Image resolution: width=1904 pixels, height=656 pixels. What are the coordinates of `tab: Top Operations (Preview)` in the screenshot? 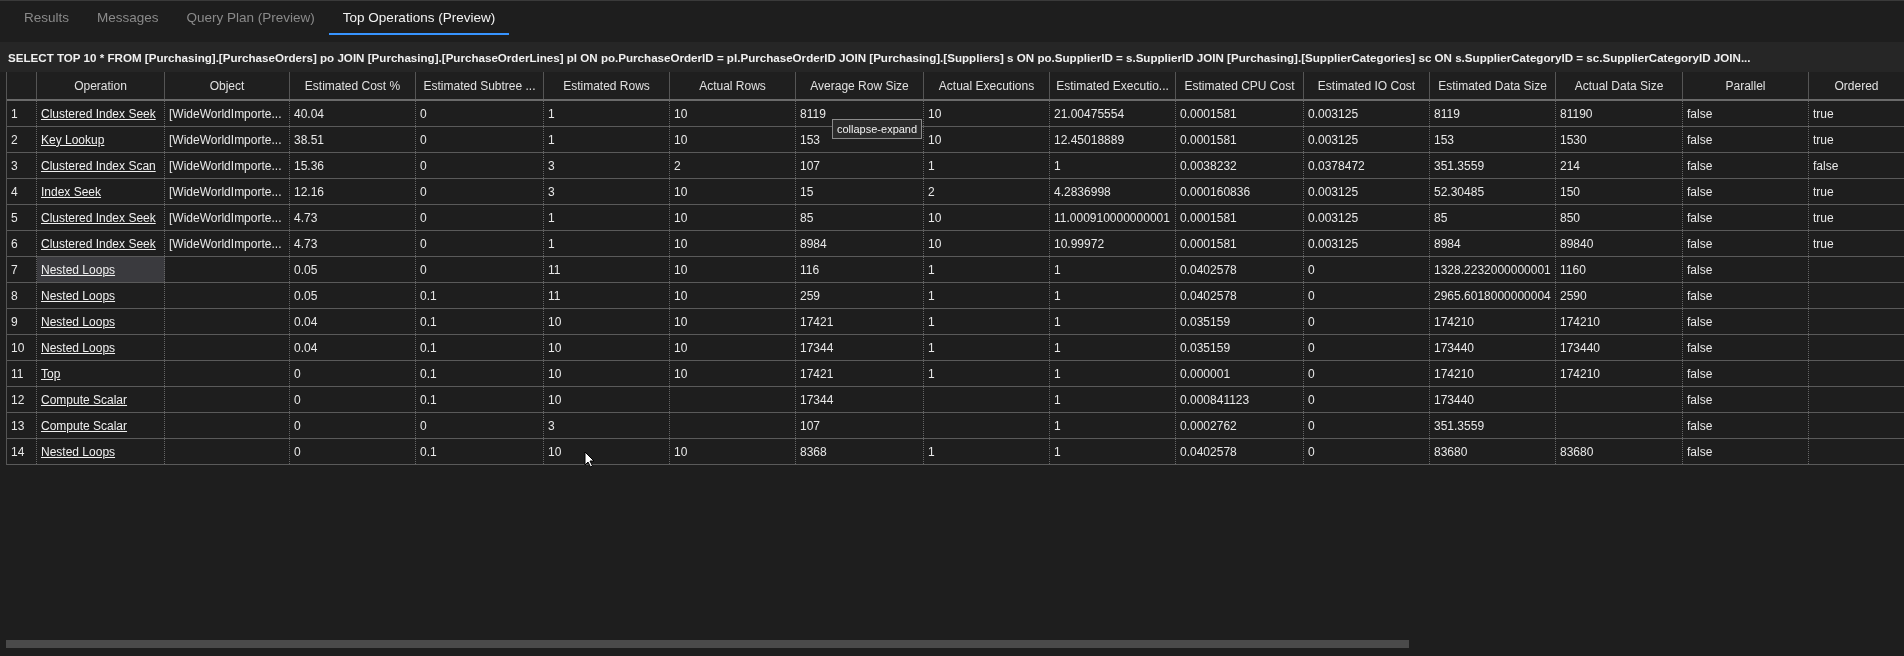 It's located at (419, 18).